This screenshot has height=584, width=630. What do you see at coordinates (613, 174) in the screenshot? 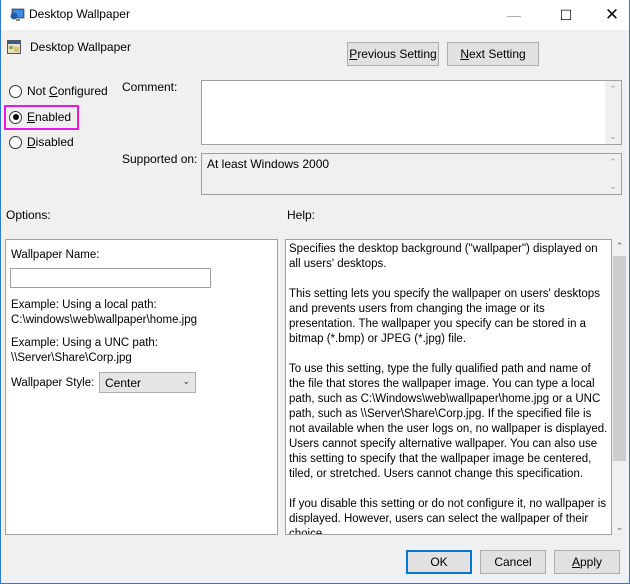
I see `supported-scrollbar: ⌃ ⌄` at bounding box center [613, 174].